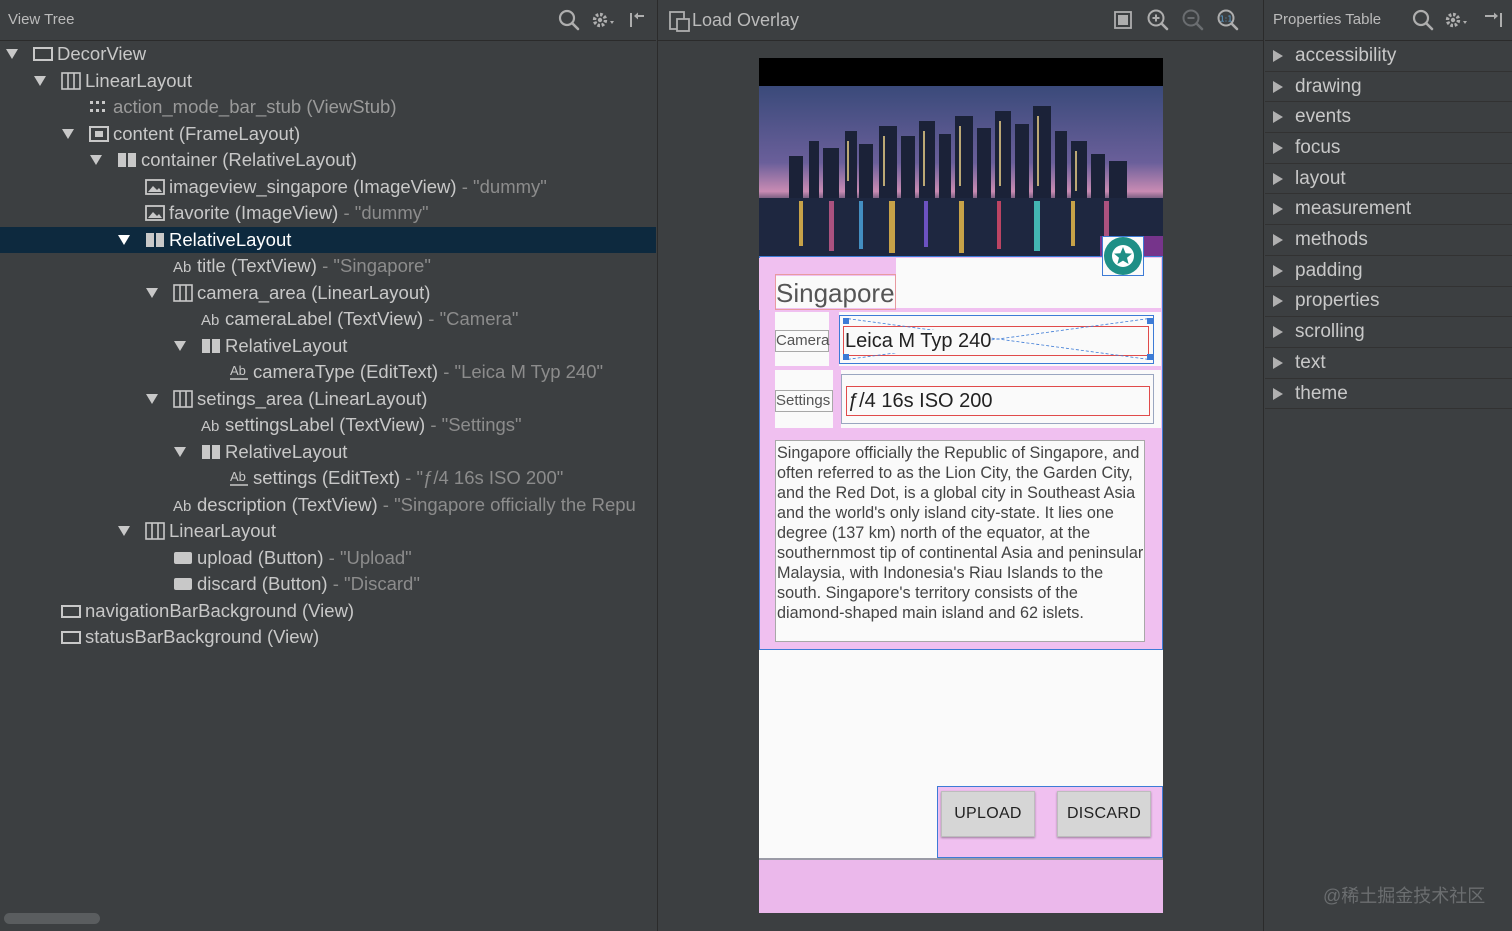 The height and width of the screenshot is (931, 1512). I want to click on actual-size-icon: 1:1, so click(1228, 20).